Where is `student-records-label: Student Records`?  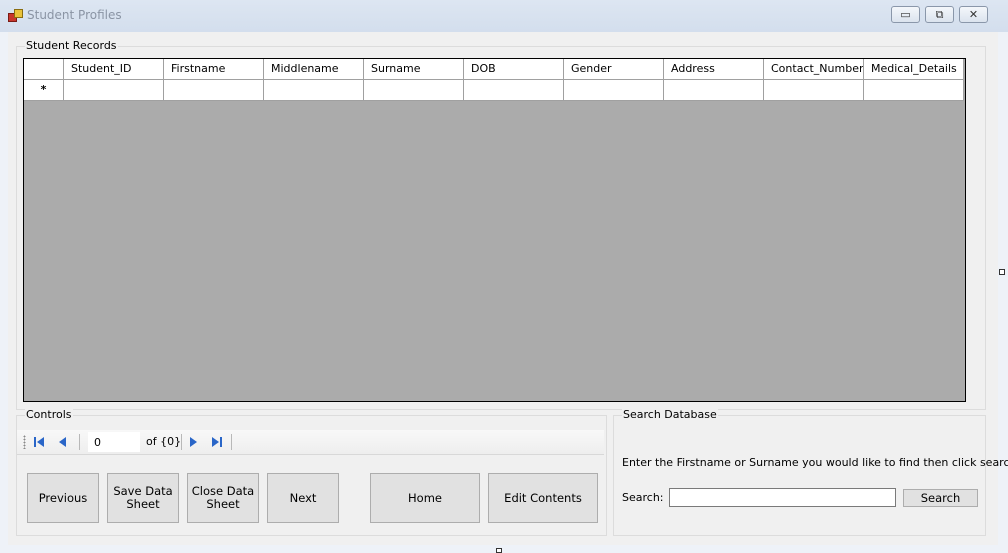 student-records-label: Student Records is located at coordinates (71, 45).